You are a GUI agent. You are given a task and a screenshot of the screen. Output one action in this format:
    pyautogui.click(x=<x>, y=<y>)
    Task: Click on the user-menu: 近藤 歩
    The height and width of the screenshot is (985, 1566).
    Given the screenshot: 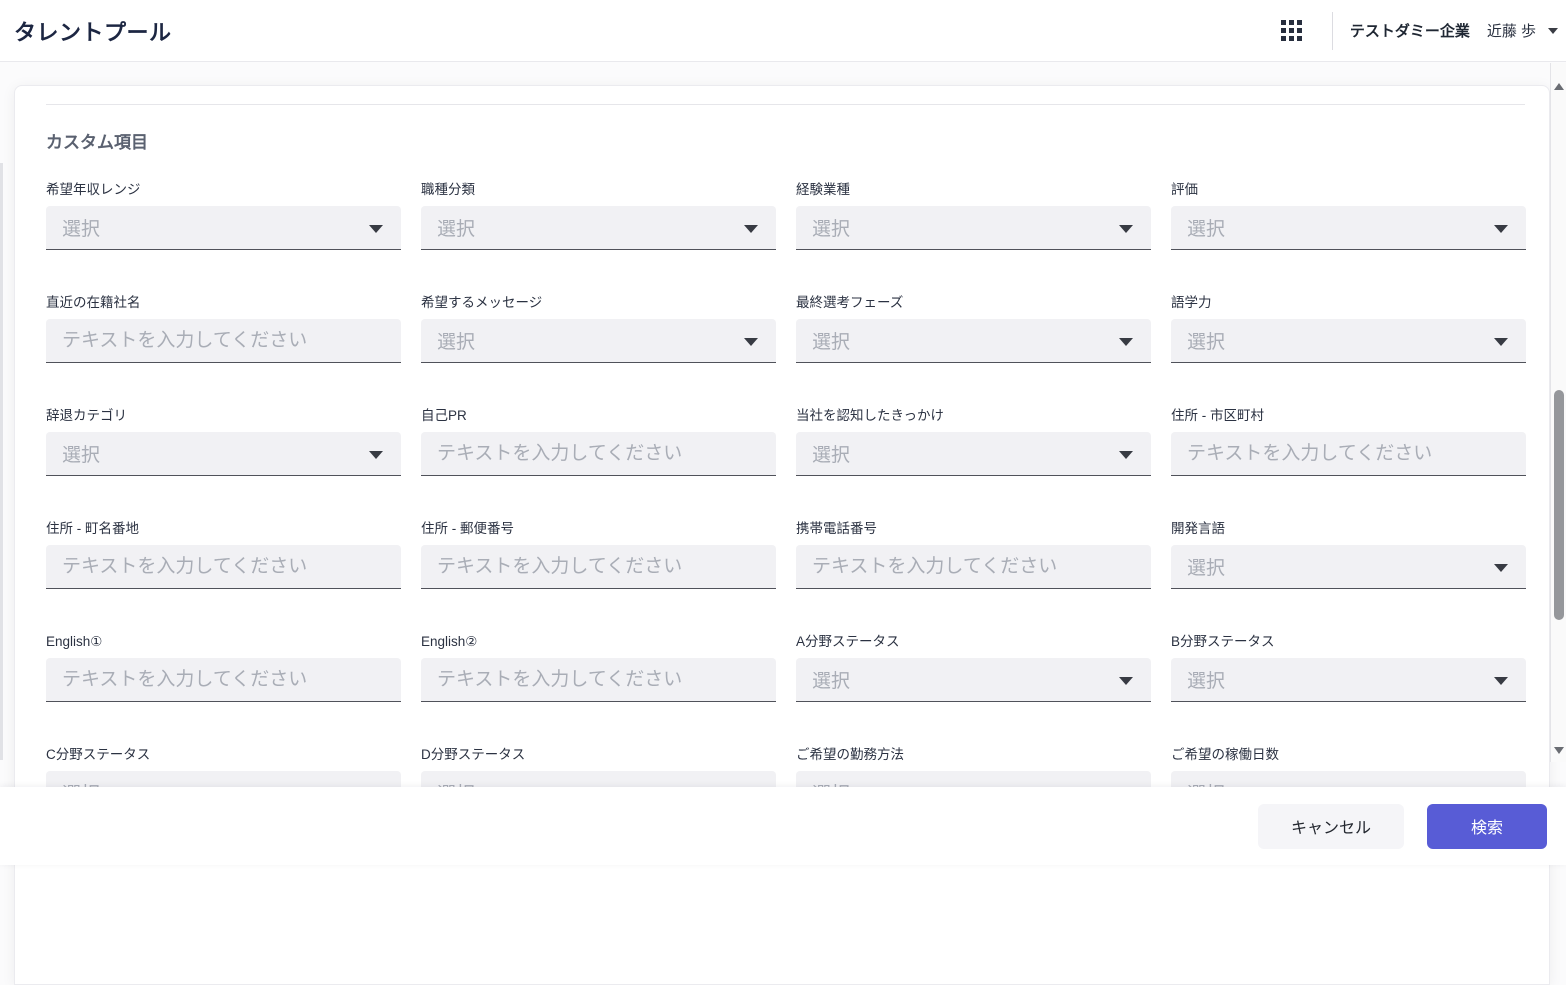 What is the action you would take?
    pyautogui.click(x=1511, y=30)
    